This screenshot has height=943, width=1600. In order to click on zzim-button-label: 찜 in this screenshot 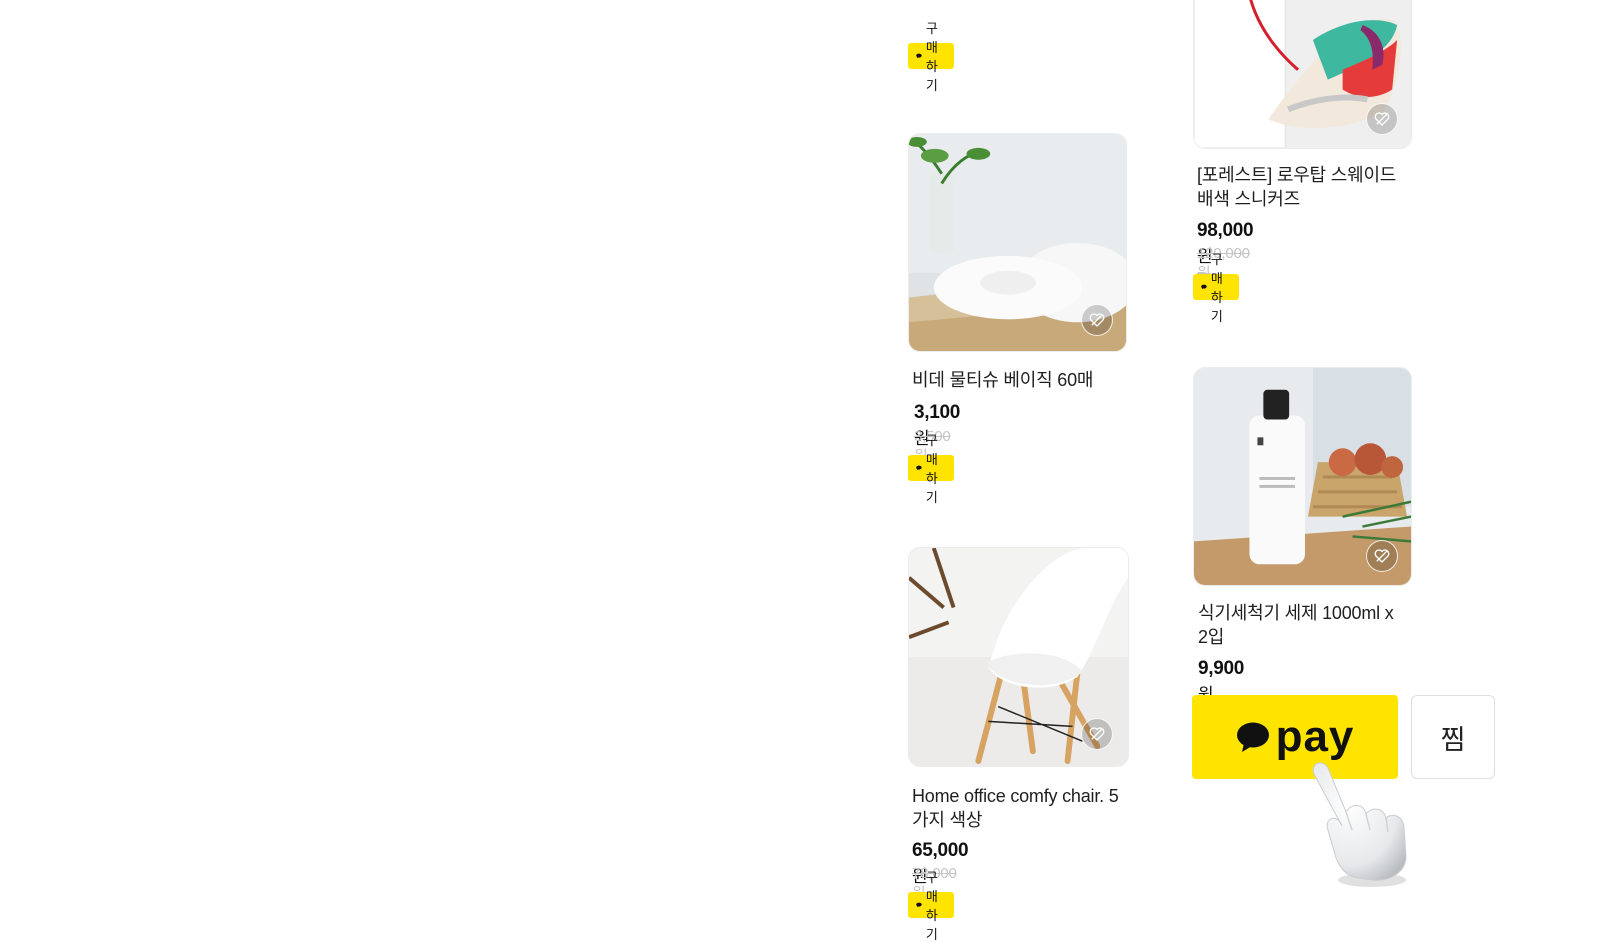, I will do `click(1453, 739)`.